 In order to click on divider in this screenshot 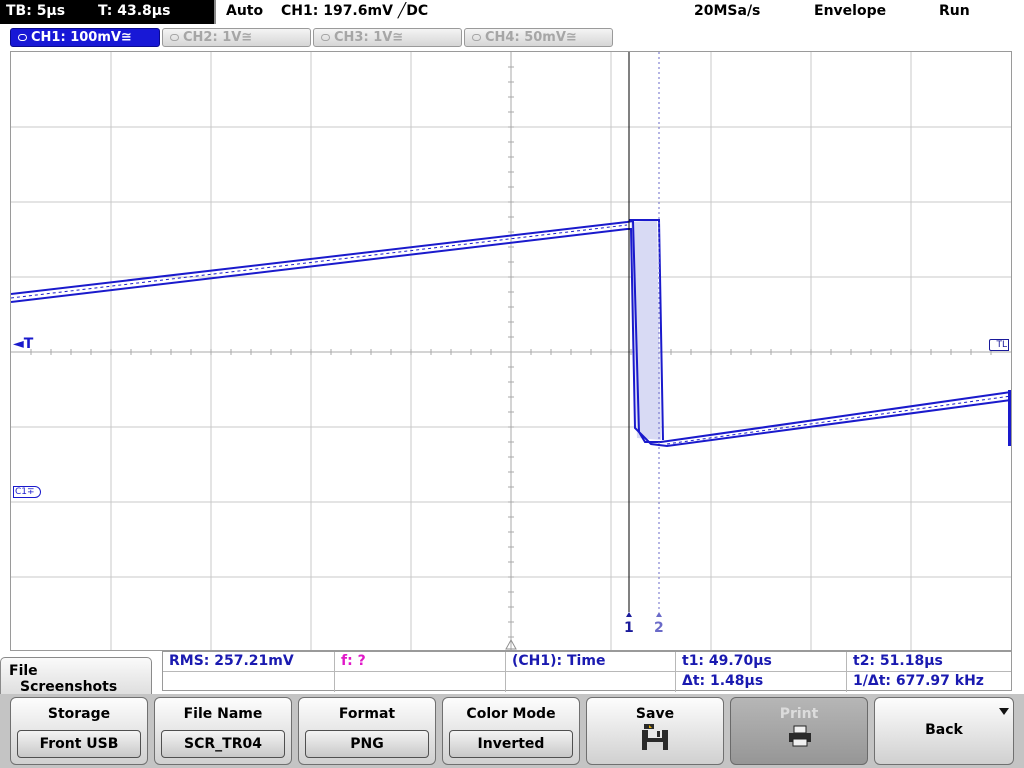, I will do `click(215, 12)`.